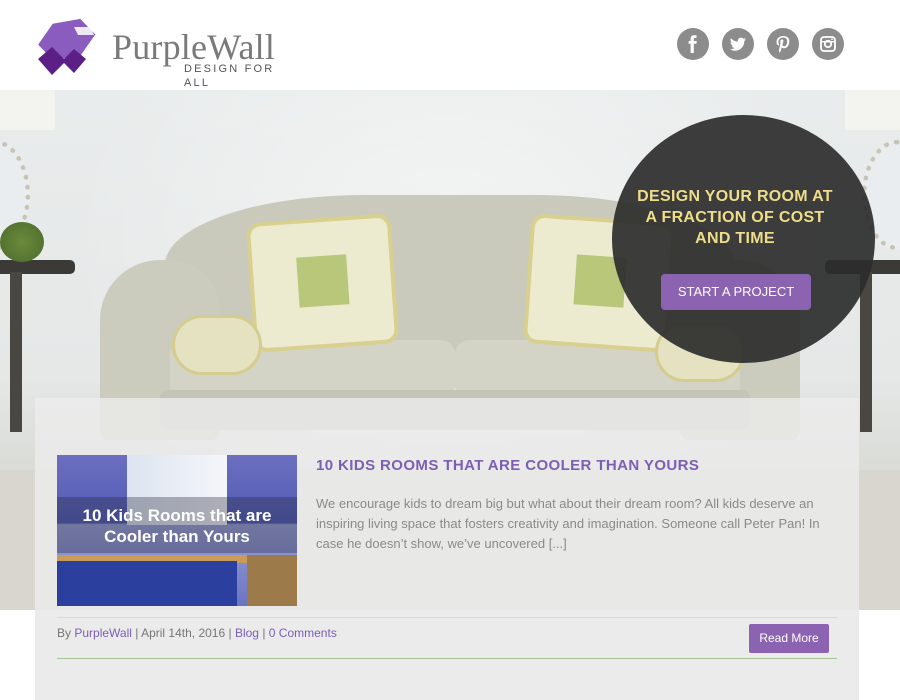 This screenshot has height=700, width=900. Describe the element at coordinates (447, 655) in the screenshot. I see `post-card-footer-bg` at that location.